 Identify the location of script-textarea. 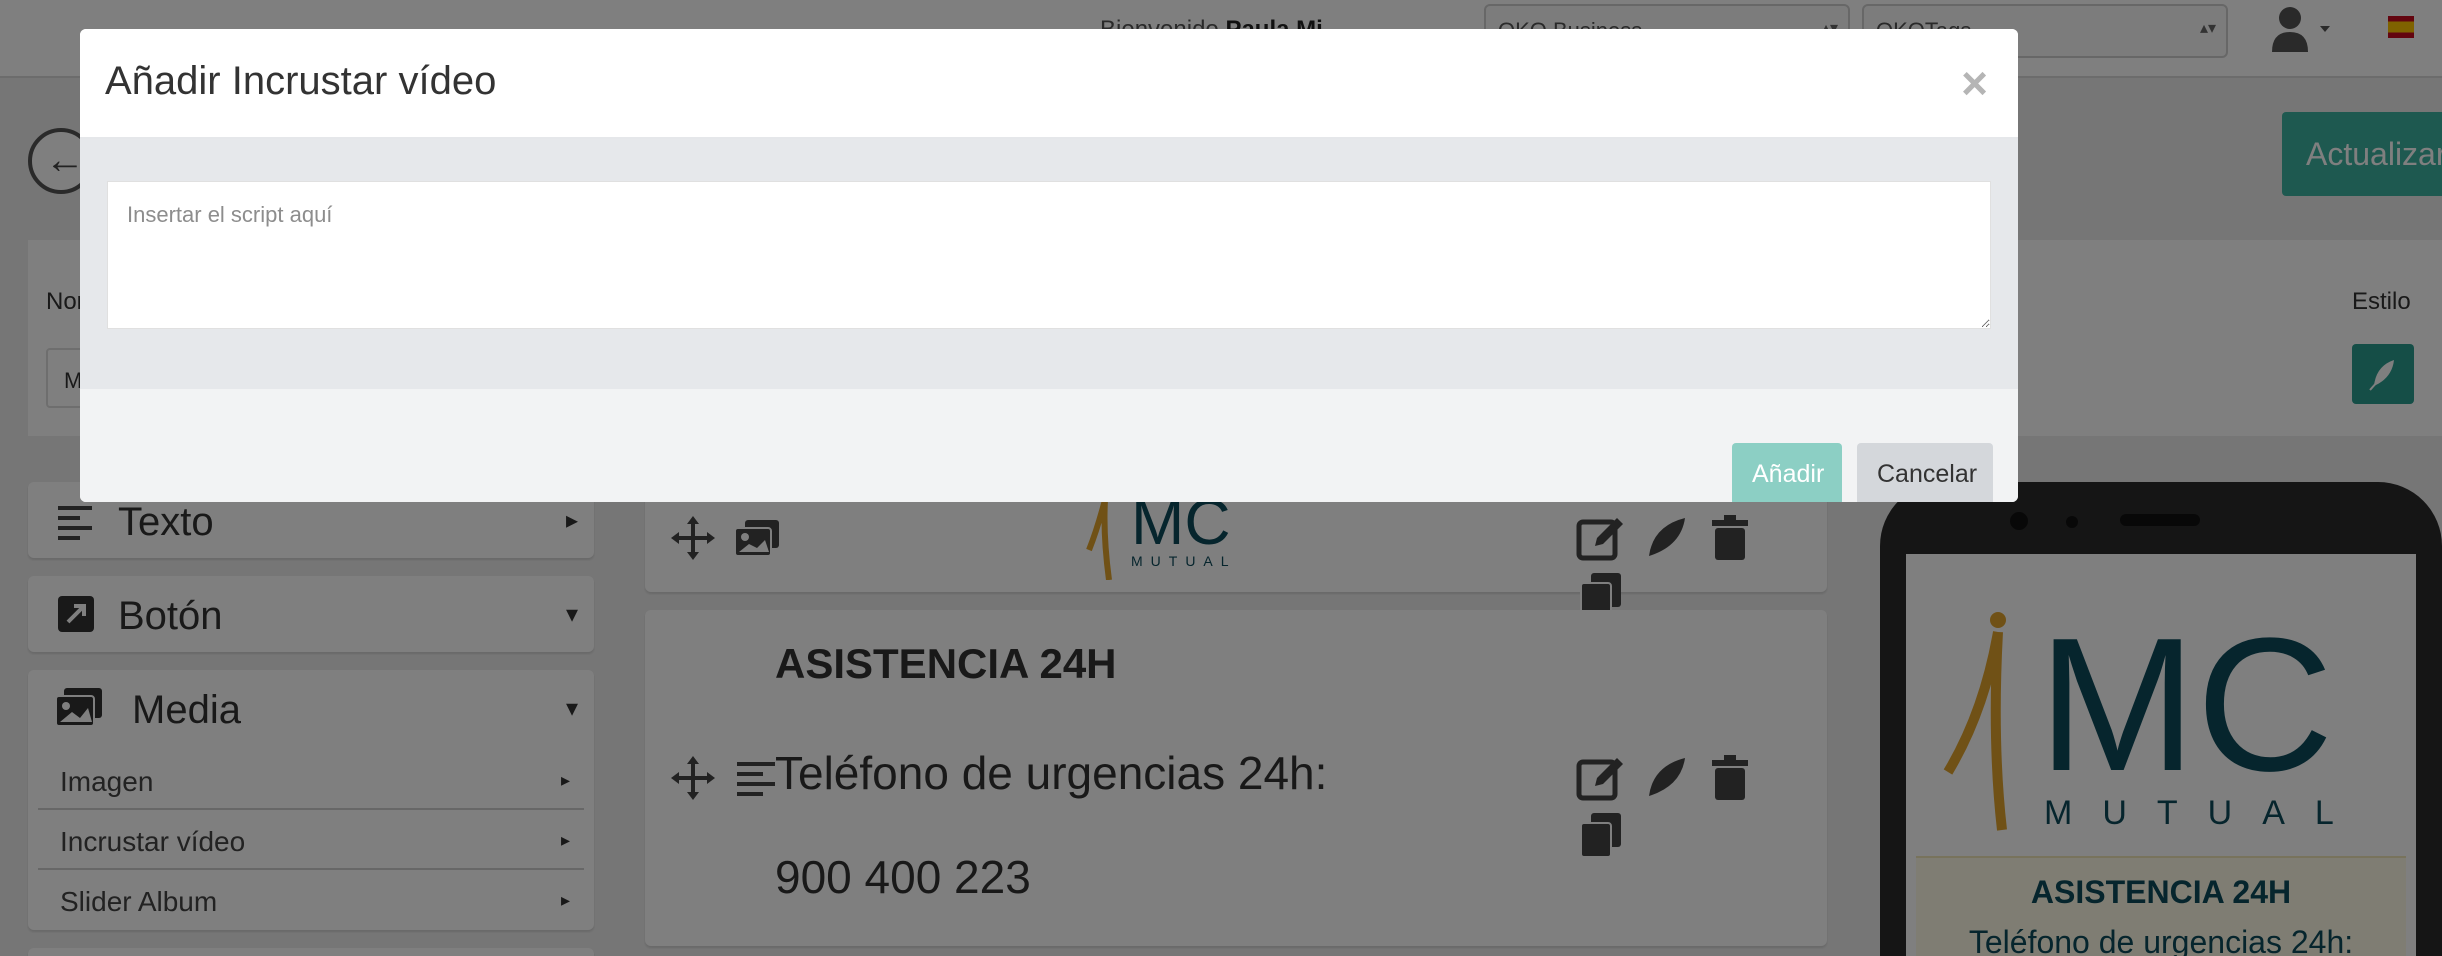
(1049, 255).